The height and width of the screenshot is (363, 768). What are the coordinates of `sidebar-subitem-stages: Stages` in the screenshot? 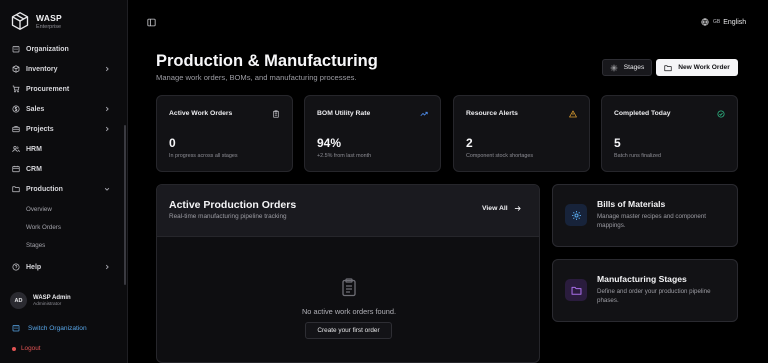 It's located at (35, 245).